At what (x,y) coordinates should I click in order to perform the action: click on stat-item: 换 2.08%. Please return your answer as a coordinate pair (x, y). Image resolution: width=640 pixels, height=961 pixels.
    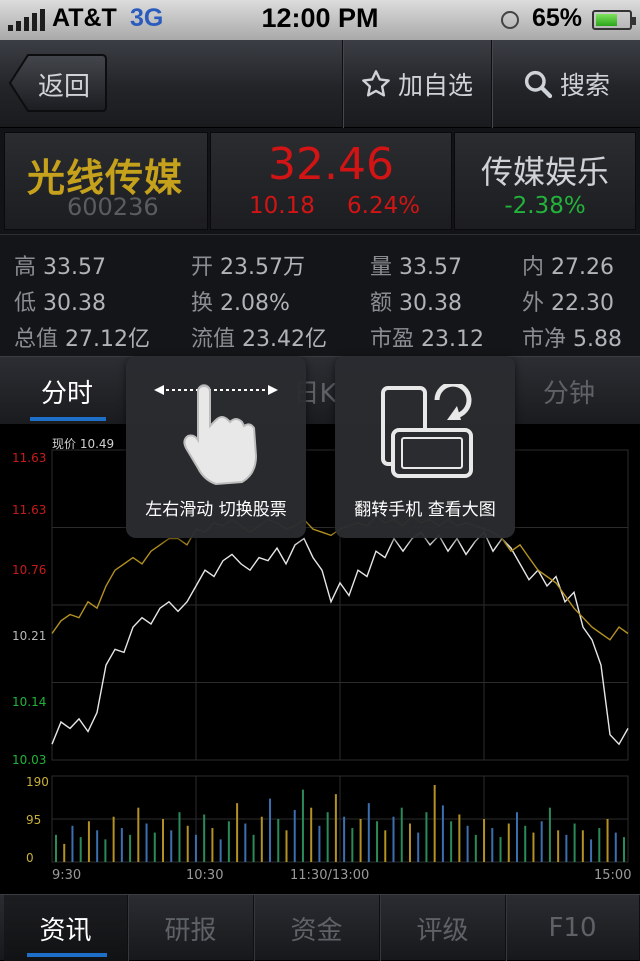
    Looking at the image, I should click on (240, 301).